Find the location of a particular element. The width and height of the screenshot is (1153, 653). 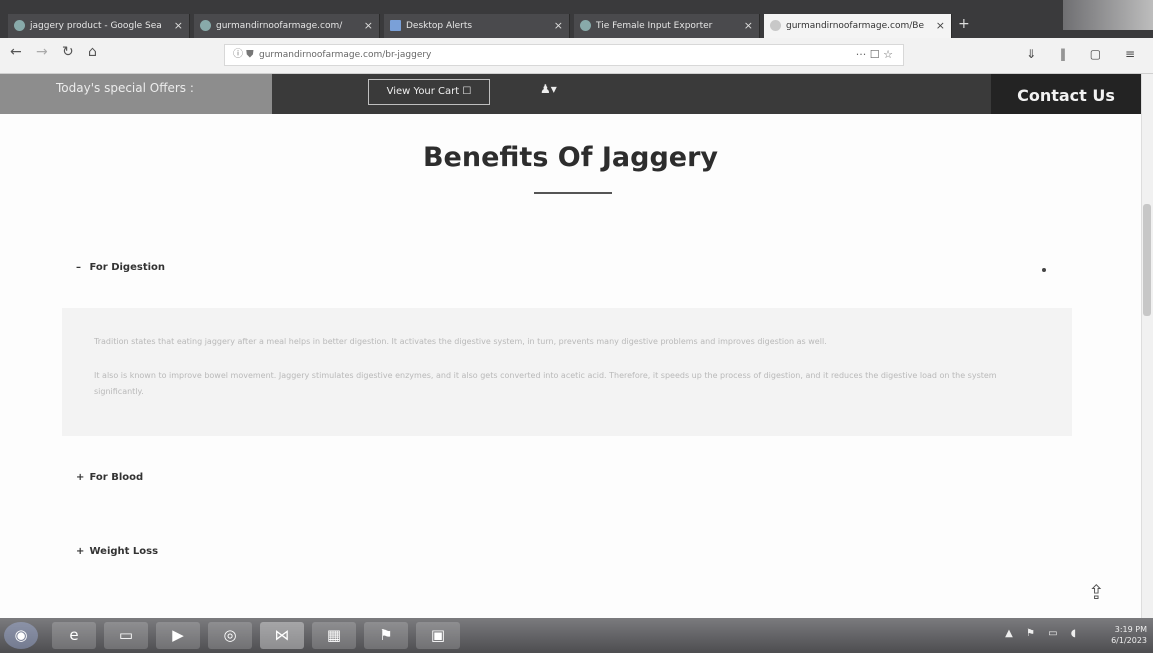

url-text: gurmandirnoofarmage.com/br-jaggery is located at coordinates (345, 55).